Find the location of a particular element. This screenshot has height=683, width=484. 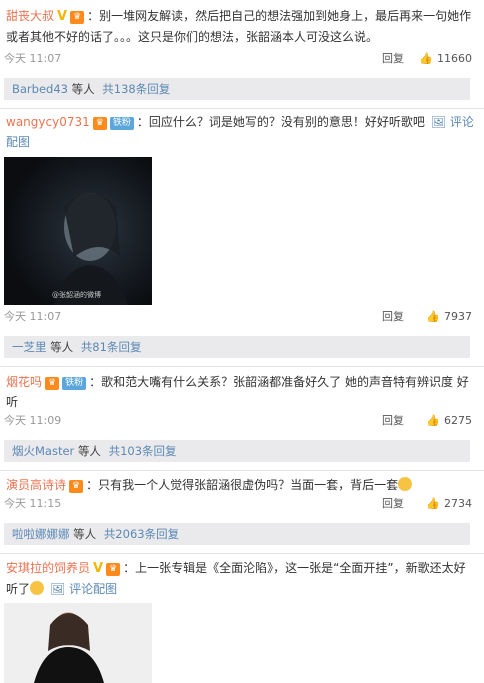

comment-username: wangycy0731 is located at coordinates (48, 122).